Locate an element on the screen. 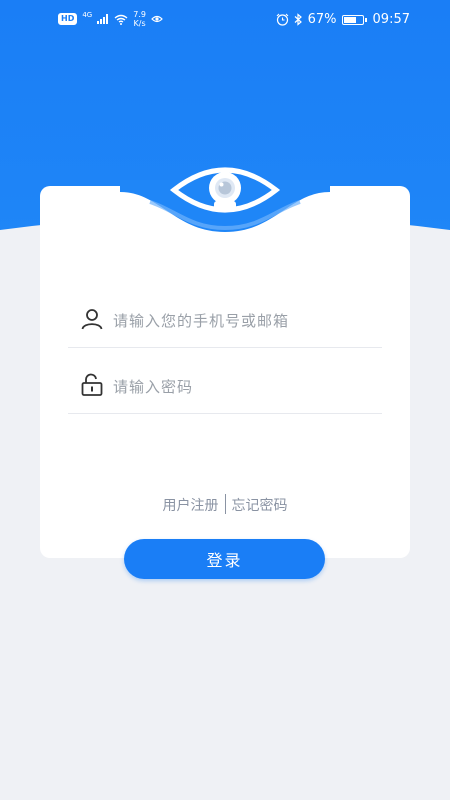 This screenshot has height=800, width=450. account-field: 请输入您的手机号或邮箱 is located at coordinates (225, 316).